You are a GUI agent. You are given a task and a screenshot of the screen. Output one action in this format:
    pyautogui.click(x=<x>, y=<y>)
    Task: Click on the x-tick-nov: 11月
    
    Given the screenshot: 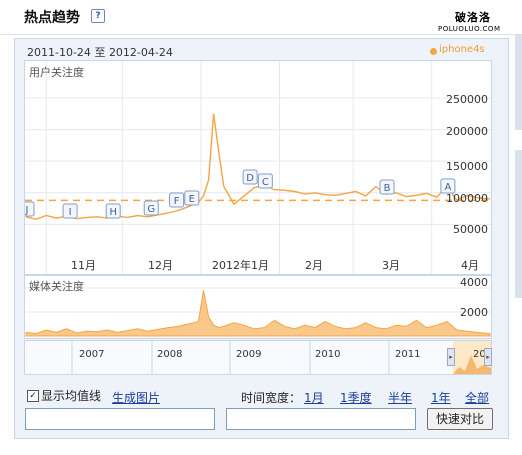 What is the action you would take?
    pyautogui.click(x=83, y=265)
    